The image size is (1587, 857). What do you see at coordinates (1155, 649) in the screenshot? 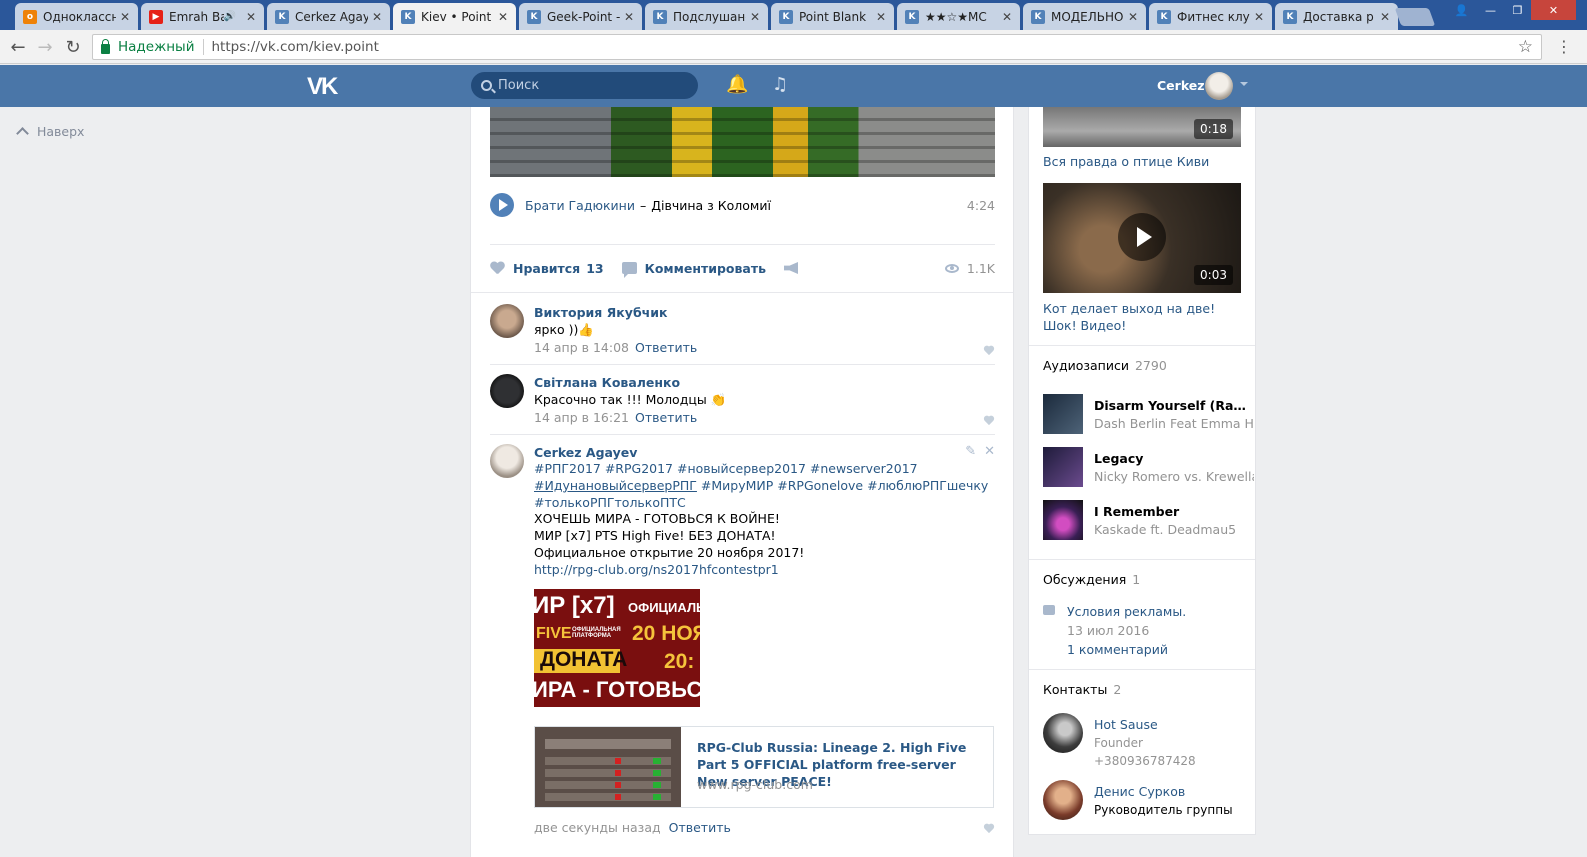
I see `discussion-comments: 1 комментарий` at bounding box center [1155, 649].